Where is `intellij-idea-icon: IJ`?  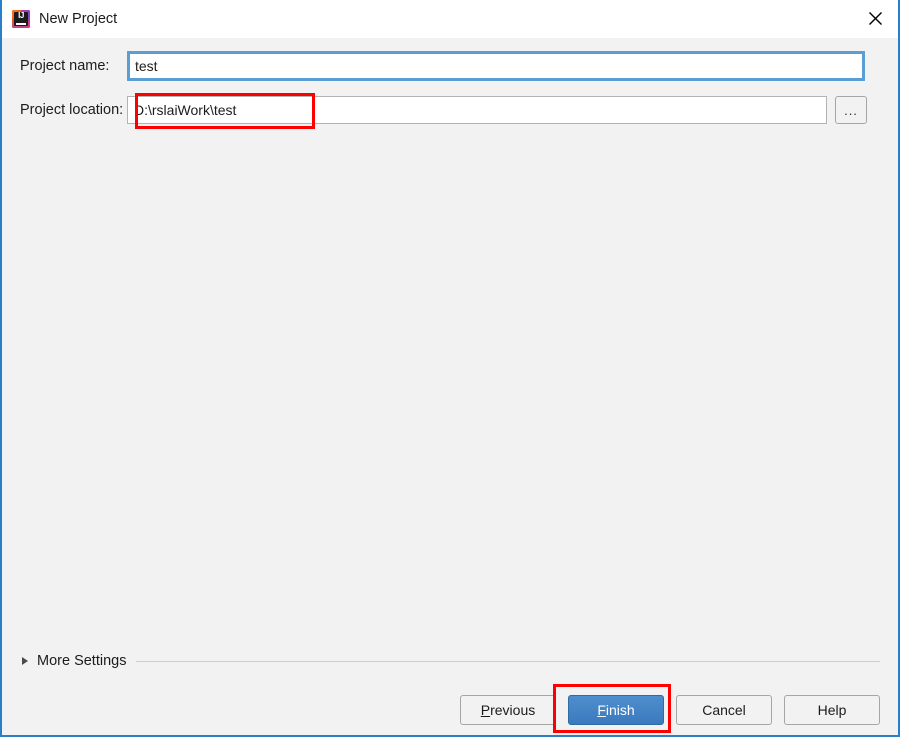
intellij-idea-icon: IJ is located at coordinates (21, 19).